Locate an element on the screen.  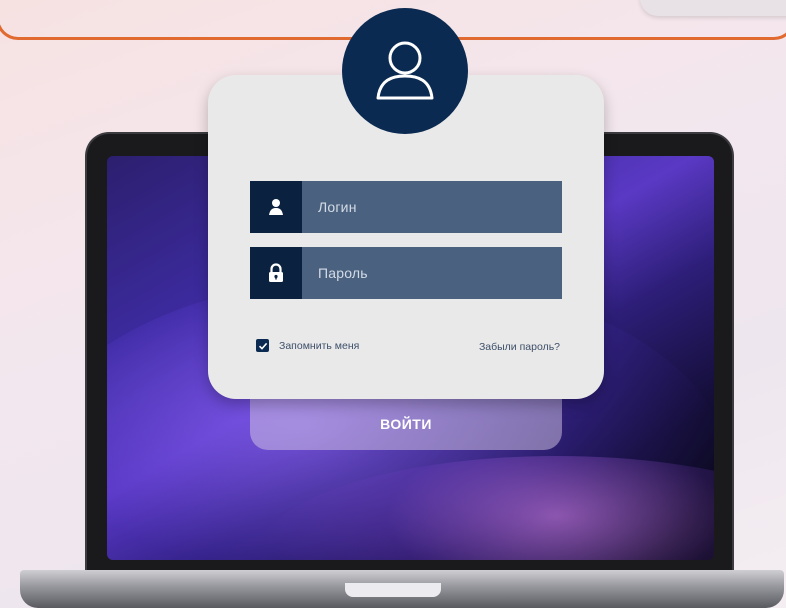
username-placeholder: Логин is located at coordinates (337, 207).